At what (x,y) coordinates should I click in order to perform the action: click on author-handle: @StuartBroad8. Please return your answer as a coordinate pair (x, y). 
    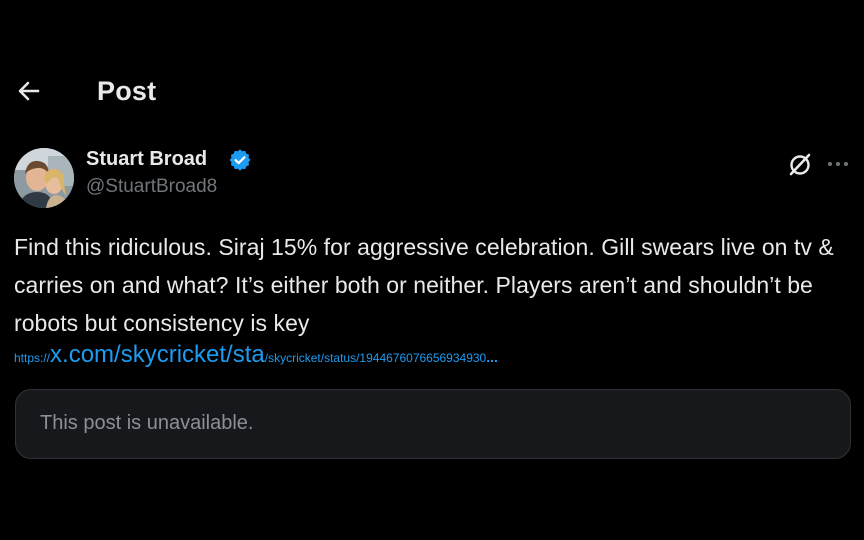
    Looking at the image, I should click on (151, 187).